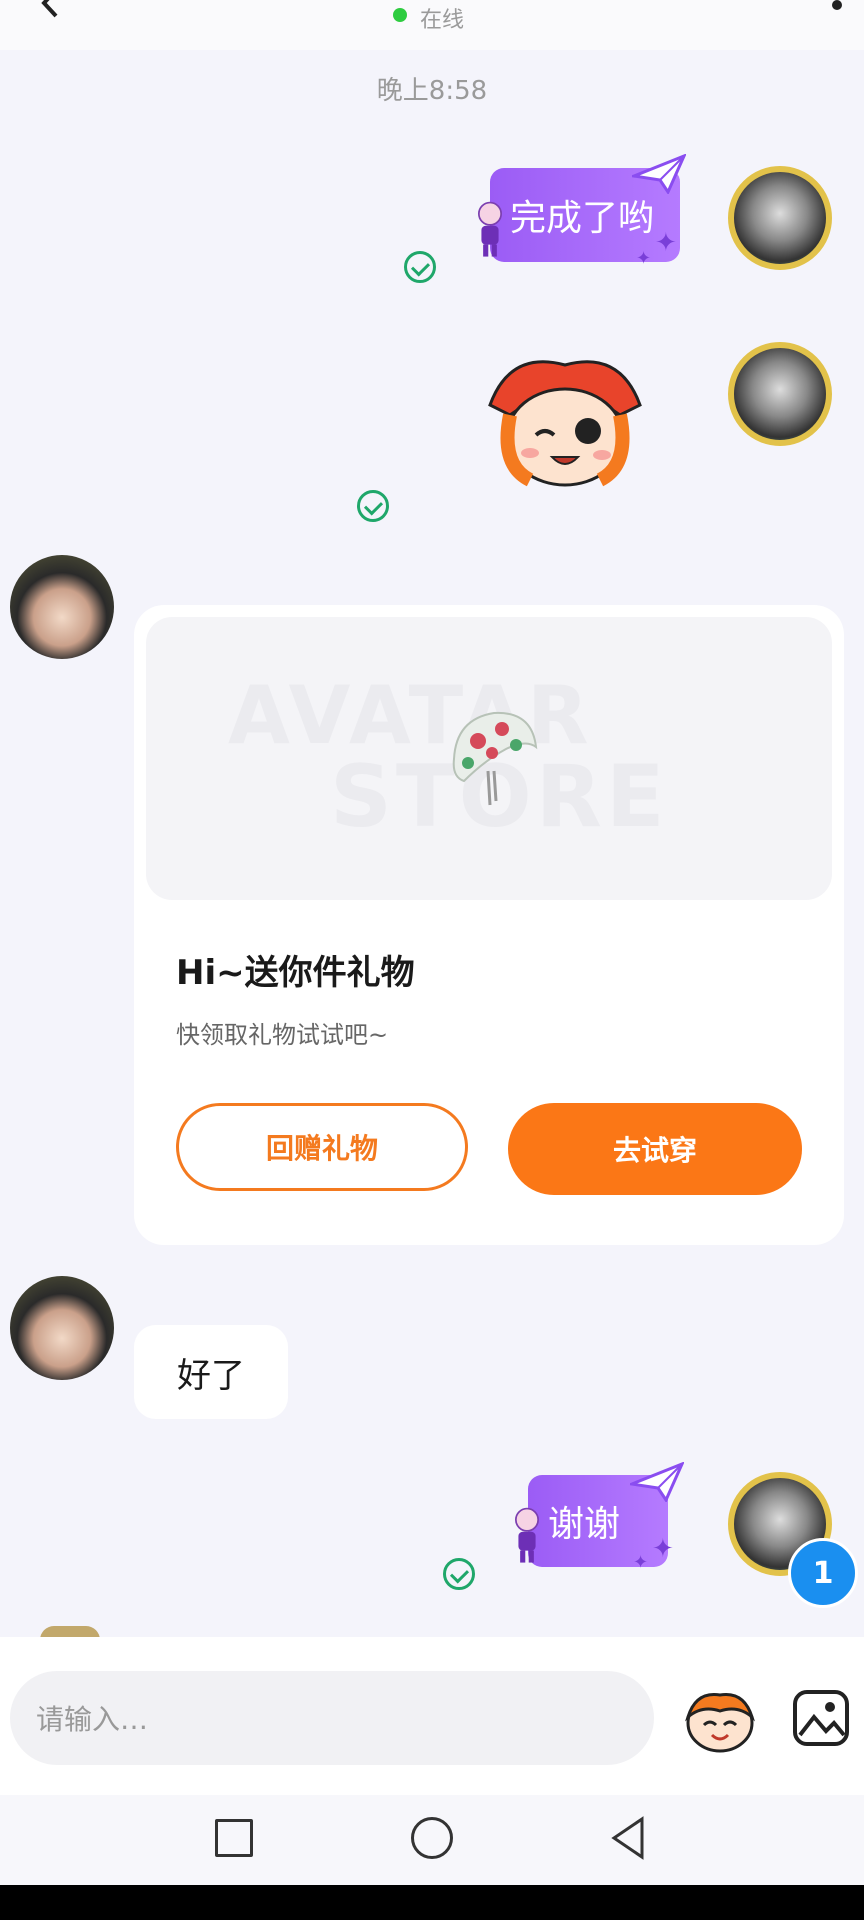  I want to click on recent-apps-icon, so click(234, 1838).